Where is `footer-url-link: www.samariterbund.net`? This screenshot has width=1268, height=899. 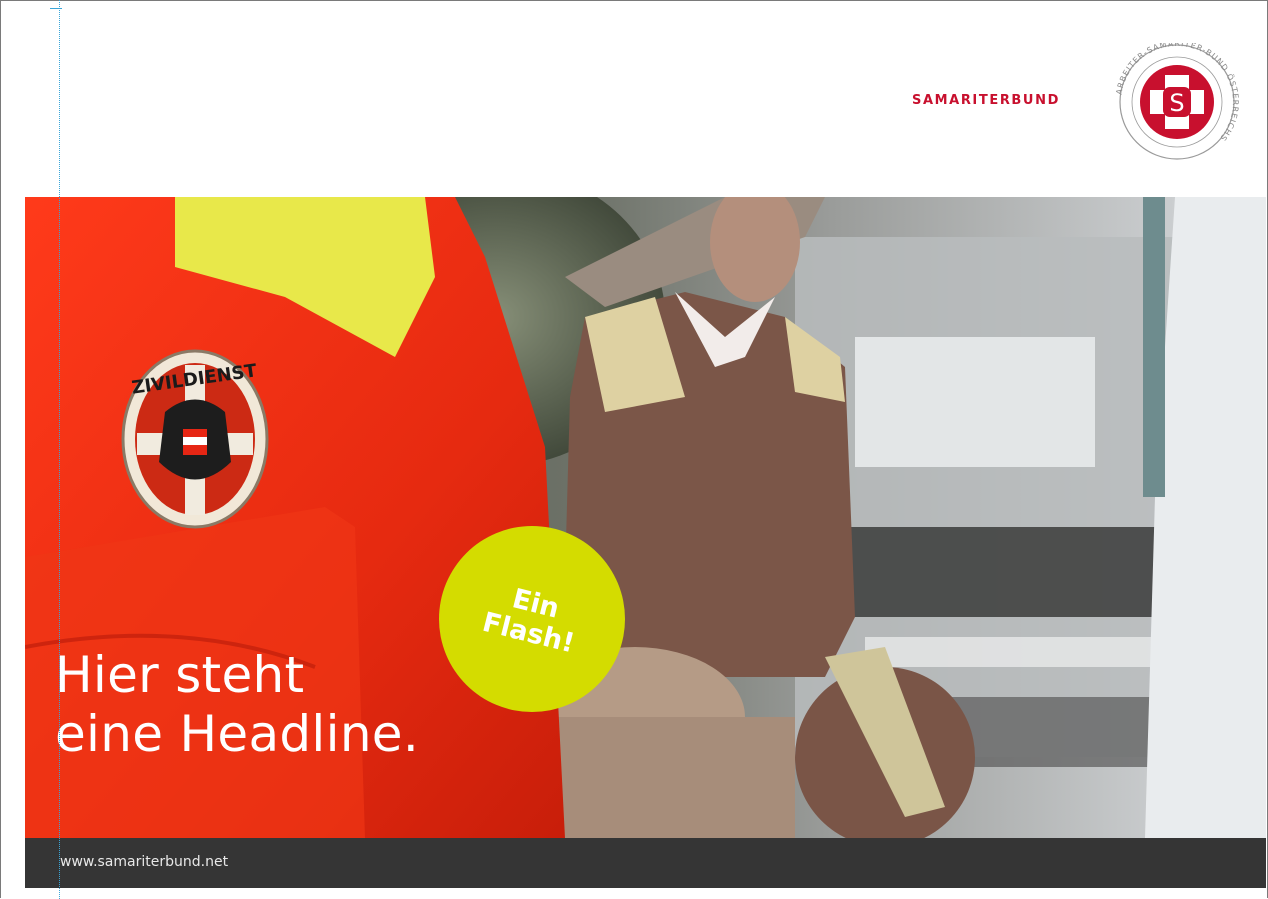
footer-url-link: www.samariterbund.net is located at coordinates (144, 862).